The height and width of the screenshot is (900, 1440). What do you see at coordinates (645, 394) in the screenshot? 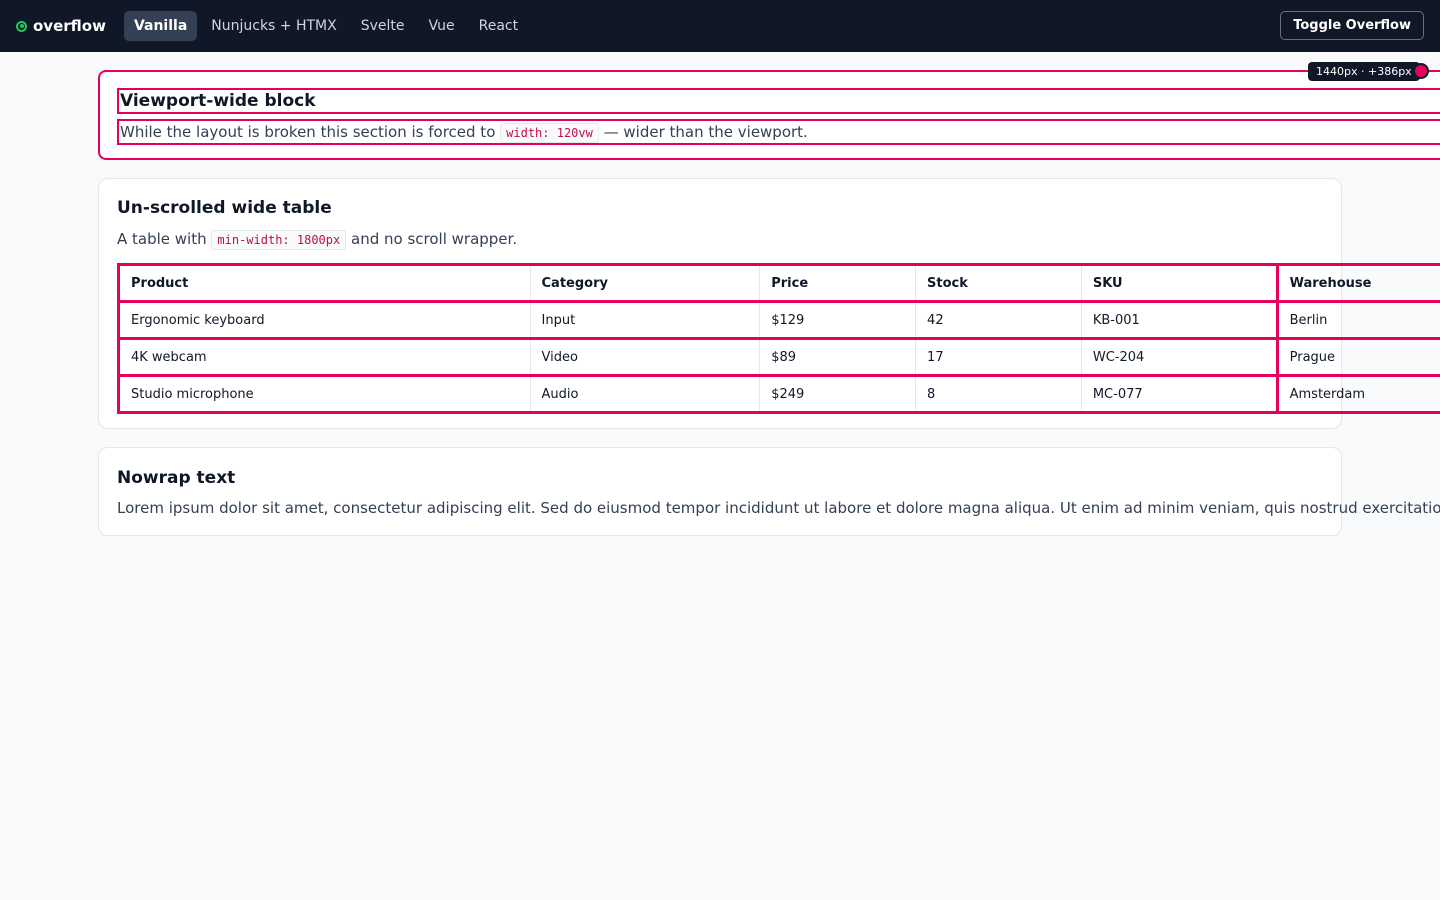
I see `table-cell: Audio` at bounding box center [645, 394].